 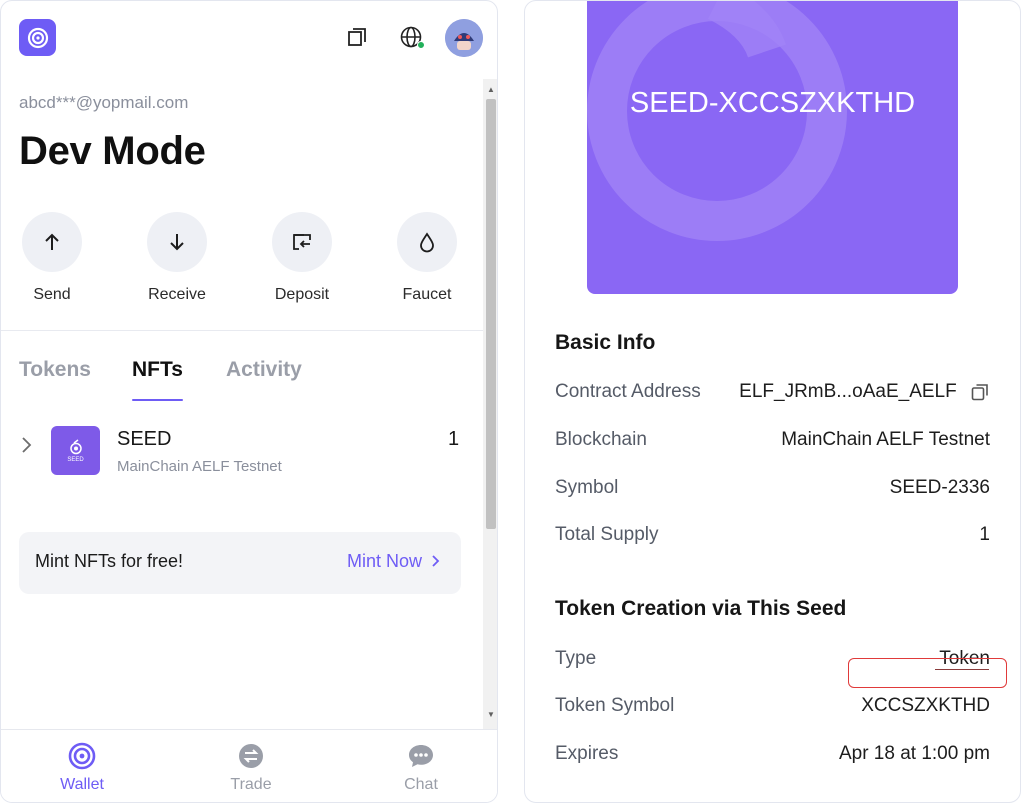 What do you see at coordinates (52, 294) in the screenshot?
I see `send-label: Send` at bounding box center [52, 294].